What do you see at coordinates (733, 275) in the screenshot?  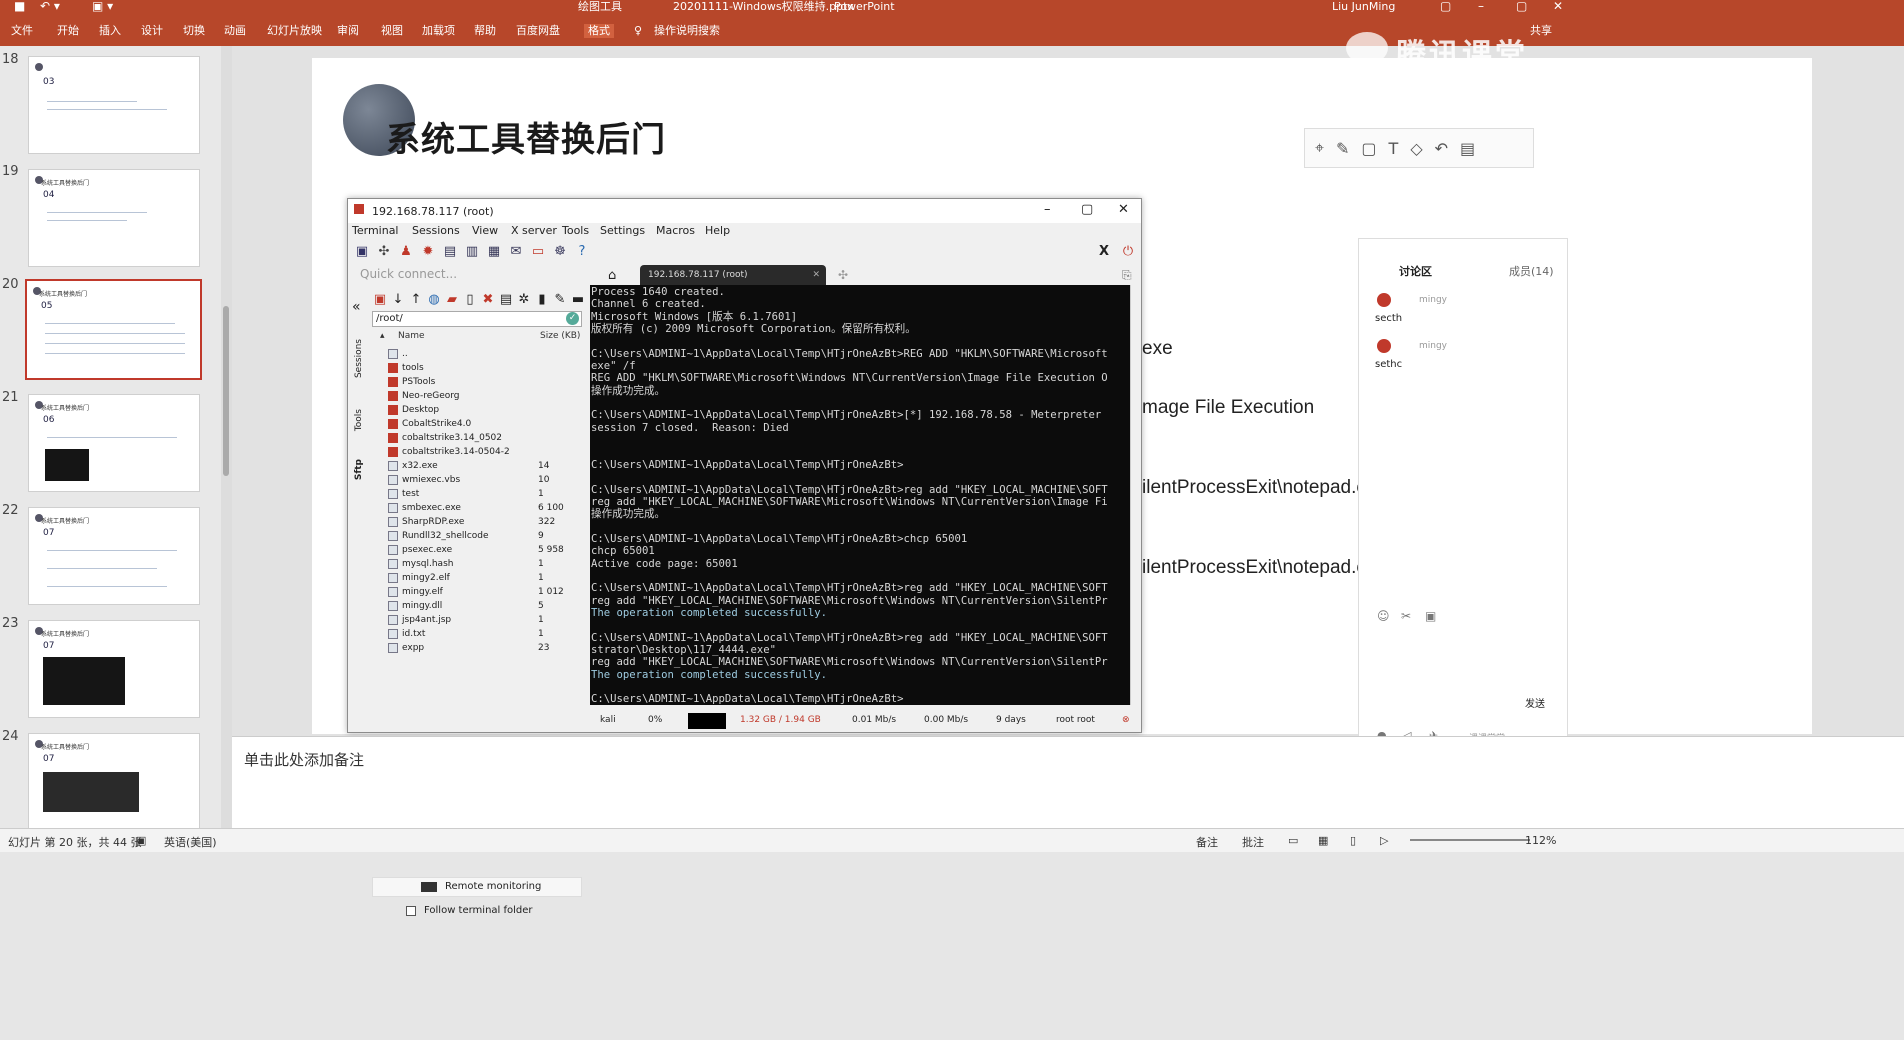 I see `terminal-tab: 192.168.78.117 (root) ✕` at bounding box center [733, 275].